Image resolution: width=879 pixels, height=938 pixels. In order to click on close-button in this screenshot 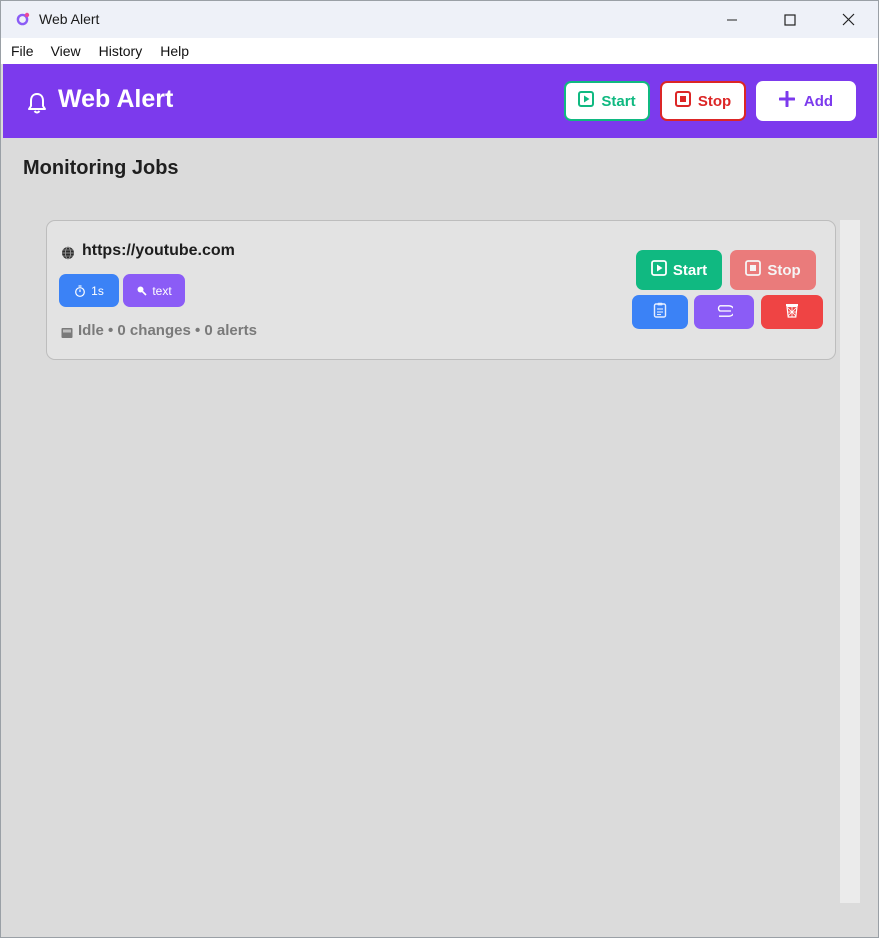, I will do `click(848, 19)`.